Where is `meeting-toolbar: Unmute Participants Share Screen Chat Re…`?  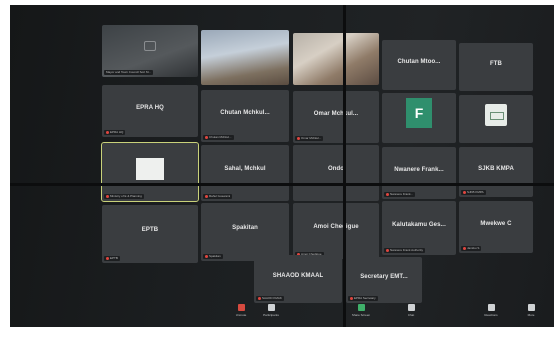 meeting-toolbar: Unmute Participants Share Screen Chat Re… is located at coordinates (392, 313).